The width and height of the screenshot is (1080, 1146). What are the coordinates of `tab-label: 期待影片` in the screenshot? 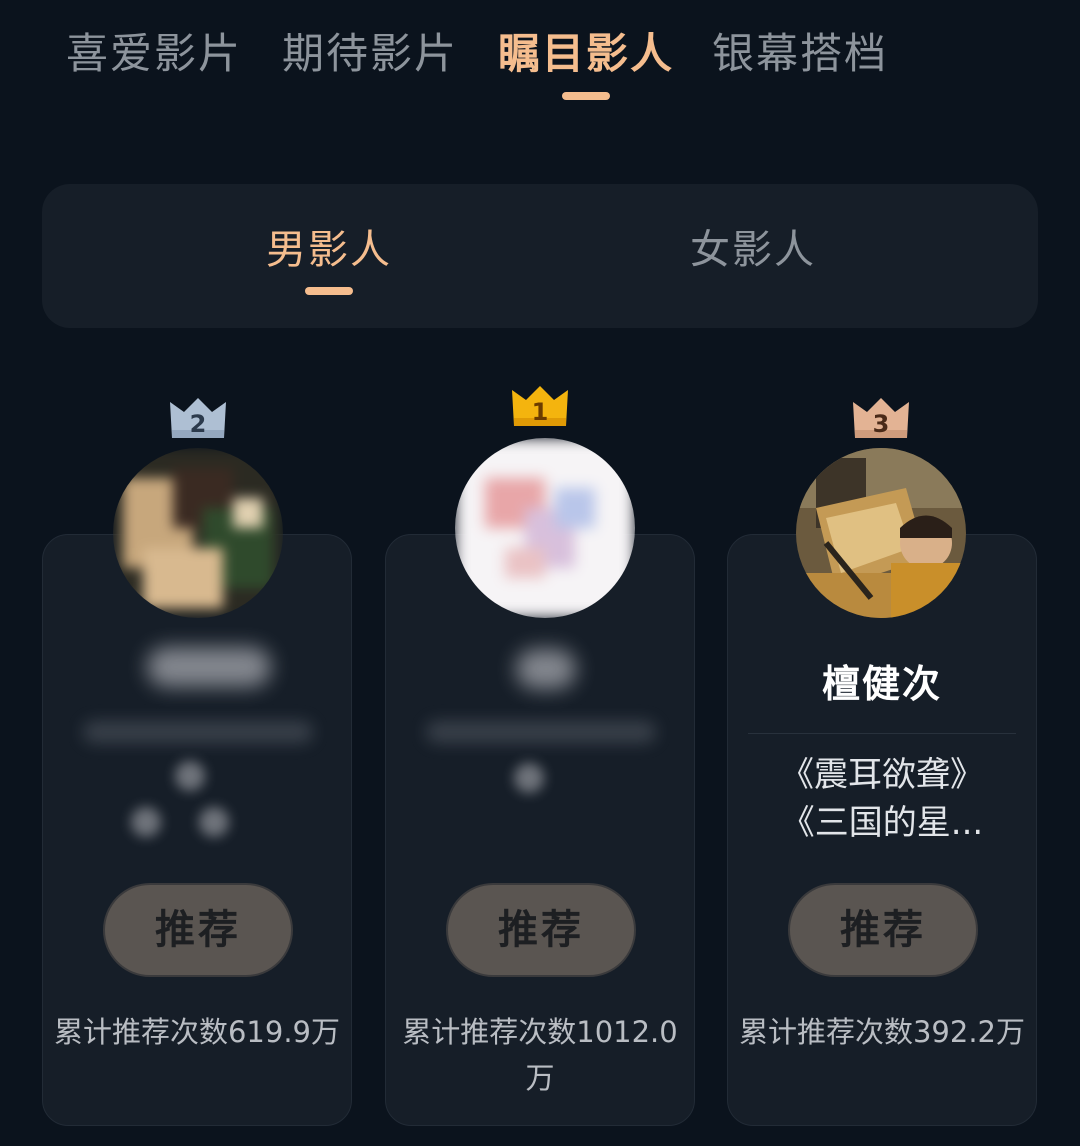 It's located at (370, 53).